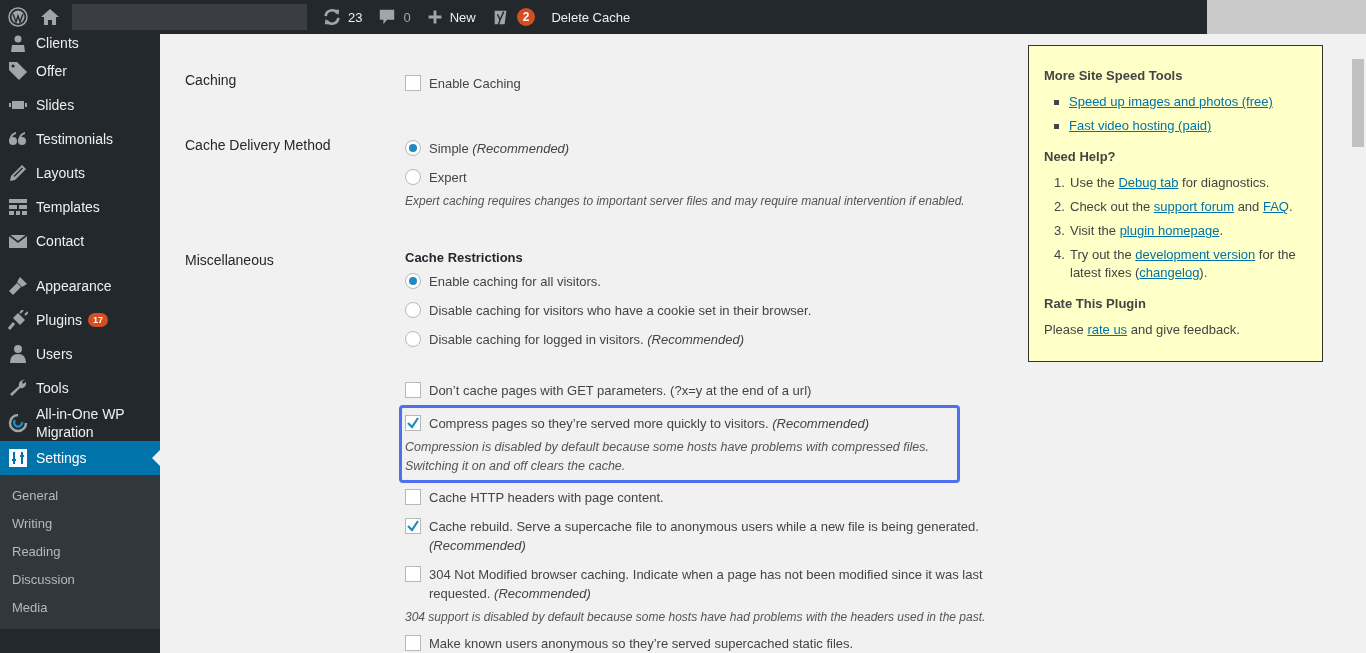 The width and height of the screenshot is (1366, 653). Describe the element at coordinates (18, 286) in the screenshot. I see `brush-icon` at that location.